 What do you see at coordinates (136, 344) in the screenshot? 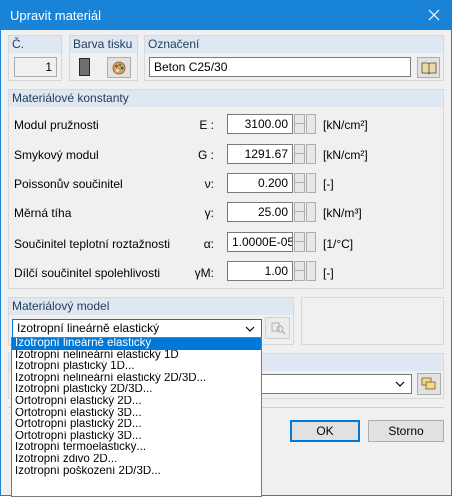
I see `list-item: Izotropní lineárně elastický` at bounding box center [136, 344].